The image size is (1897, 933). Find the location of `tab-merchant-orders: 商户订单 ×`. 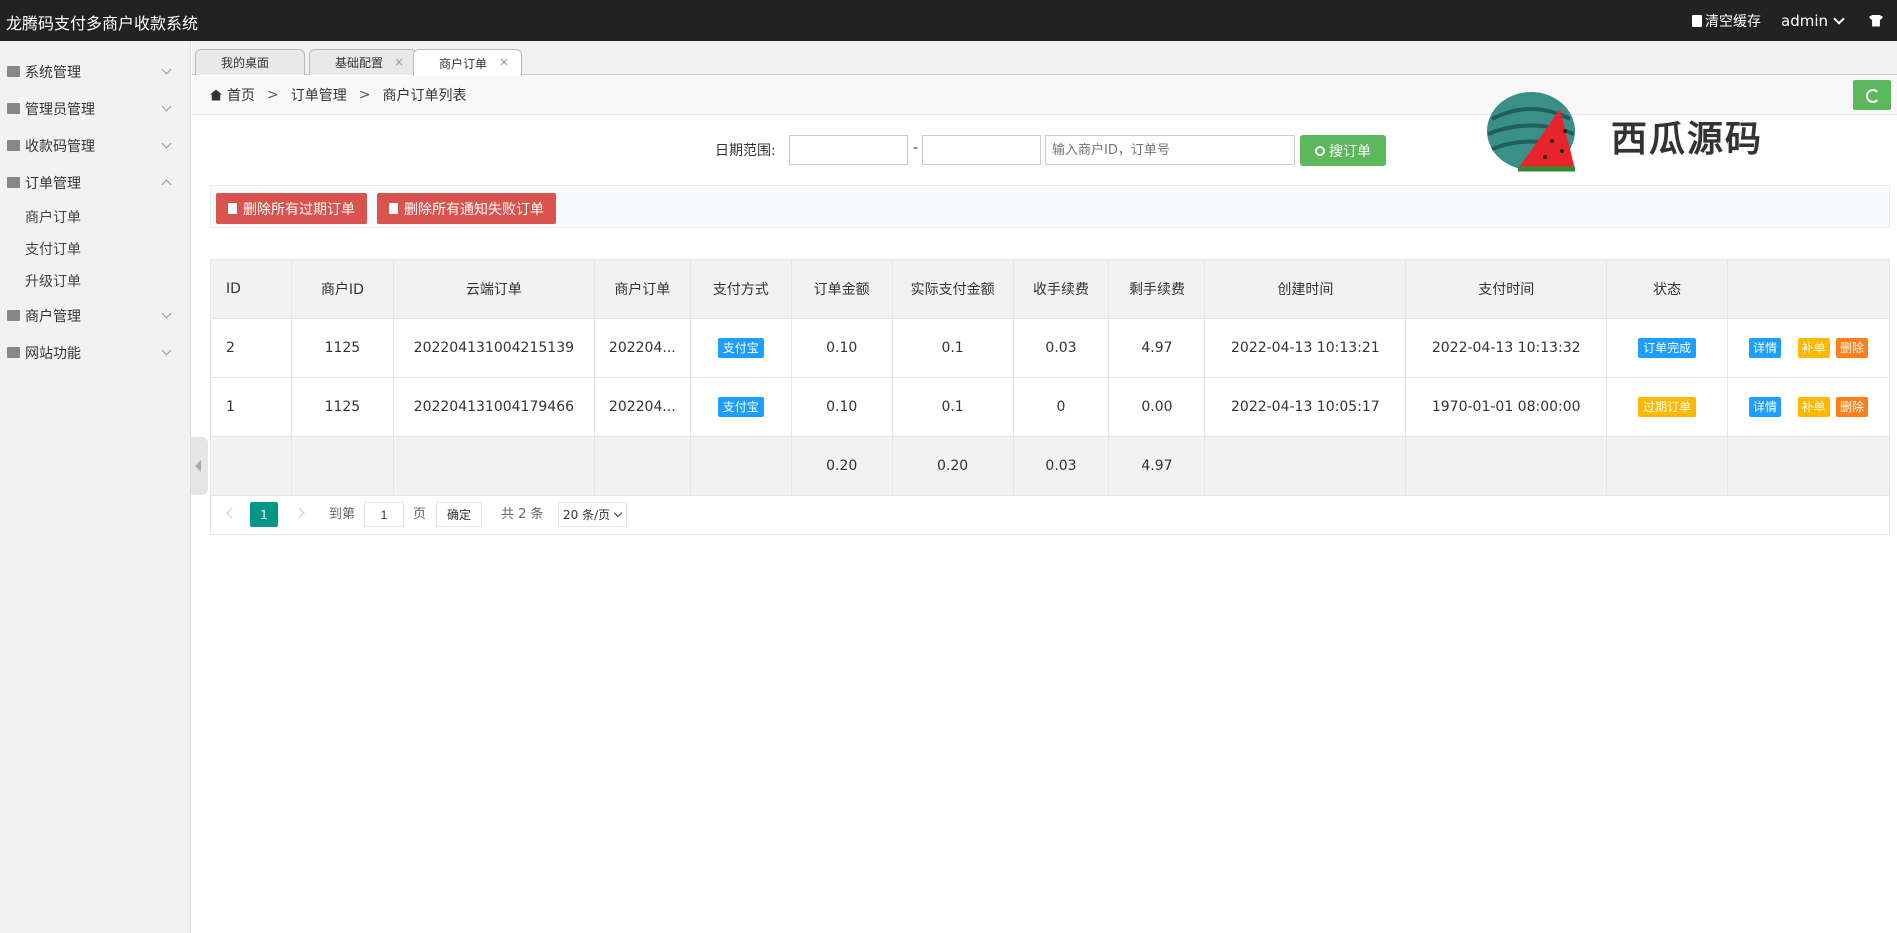

tab-merchant-orders: 商户订单 × is located at coordinates (467, 62).